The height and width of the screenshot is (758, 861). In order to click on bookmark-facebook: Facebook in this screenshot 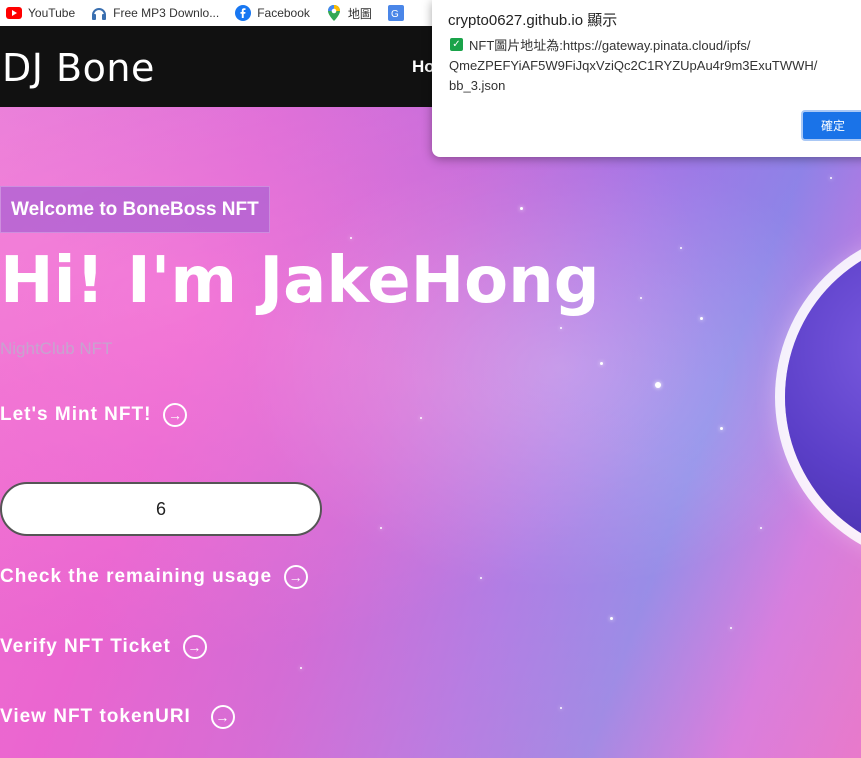, I will do `click(272, 13)`.